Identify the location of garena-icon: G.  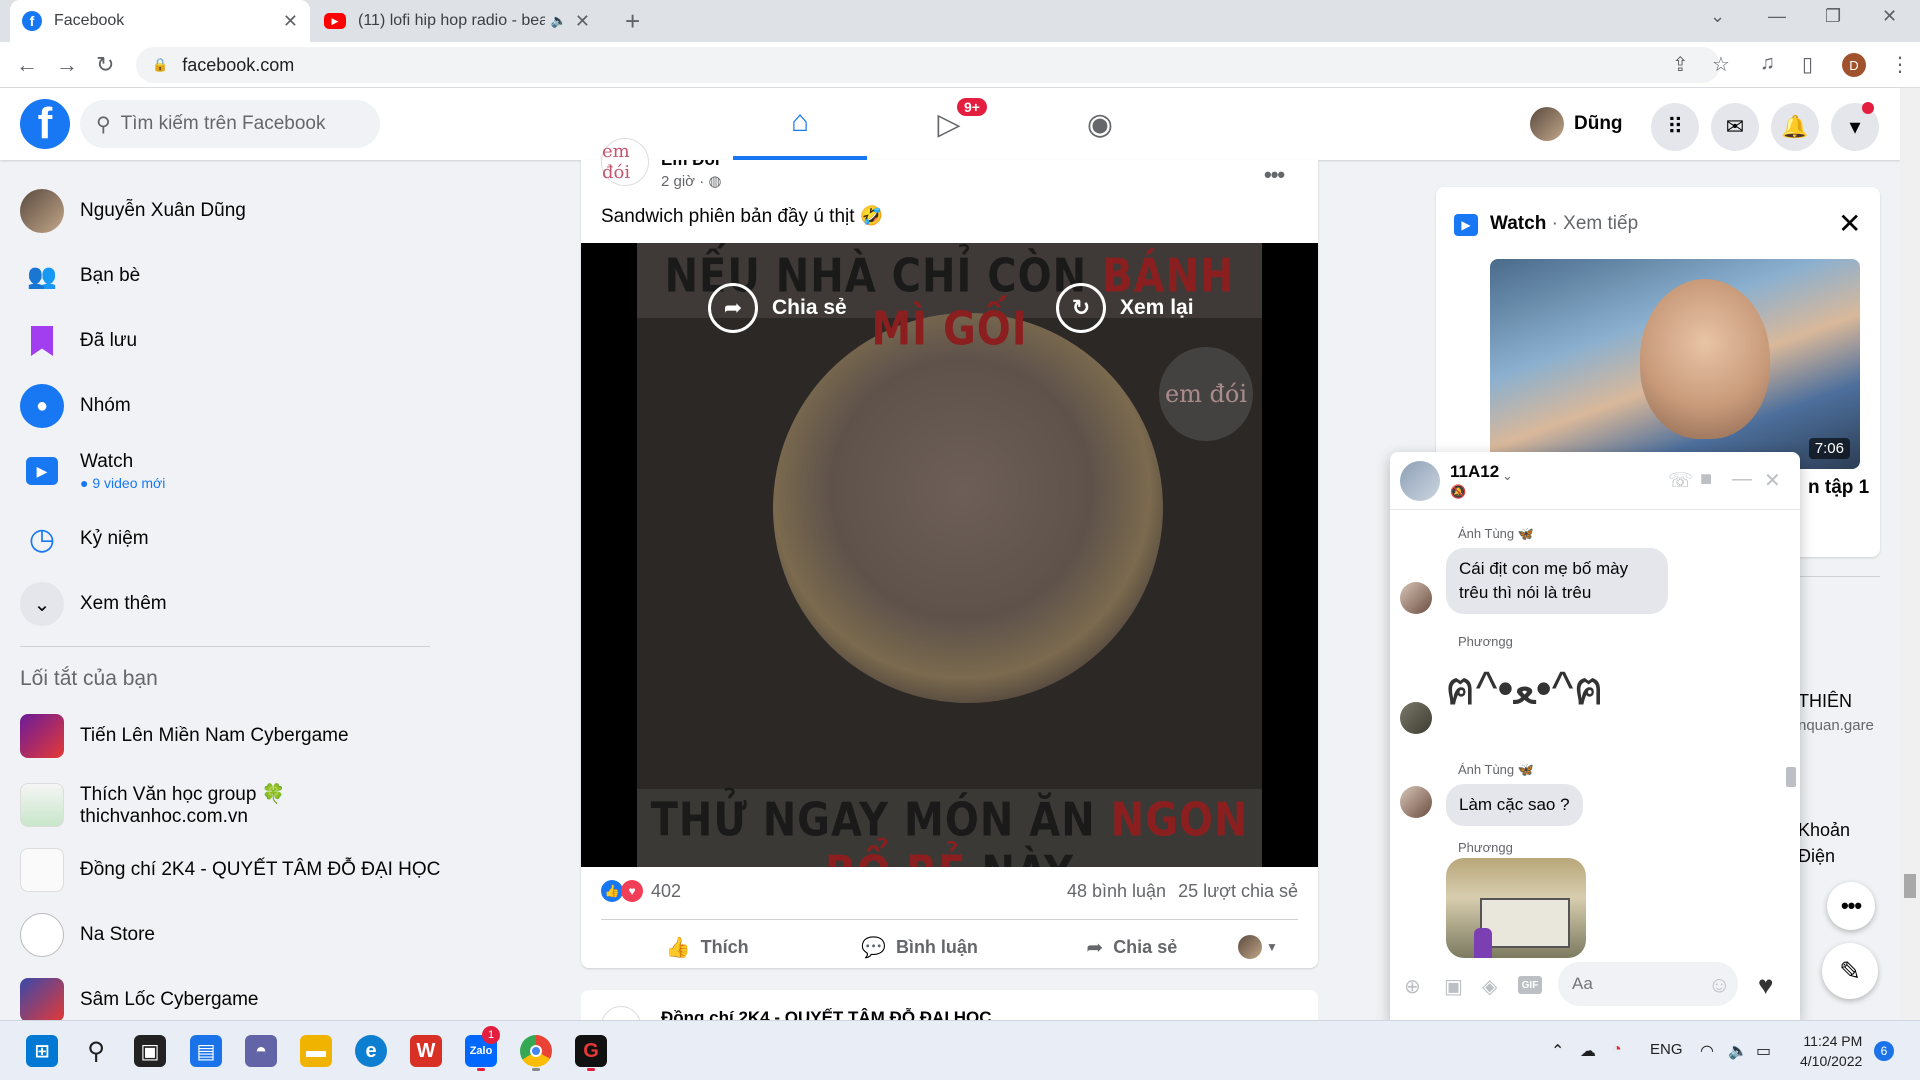
(591, 1051).